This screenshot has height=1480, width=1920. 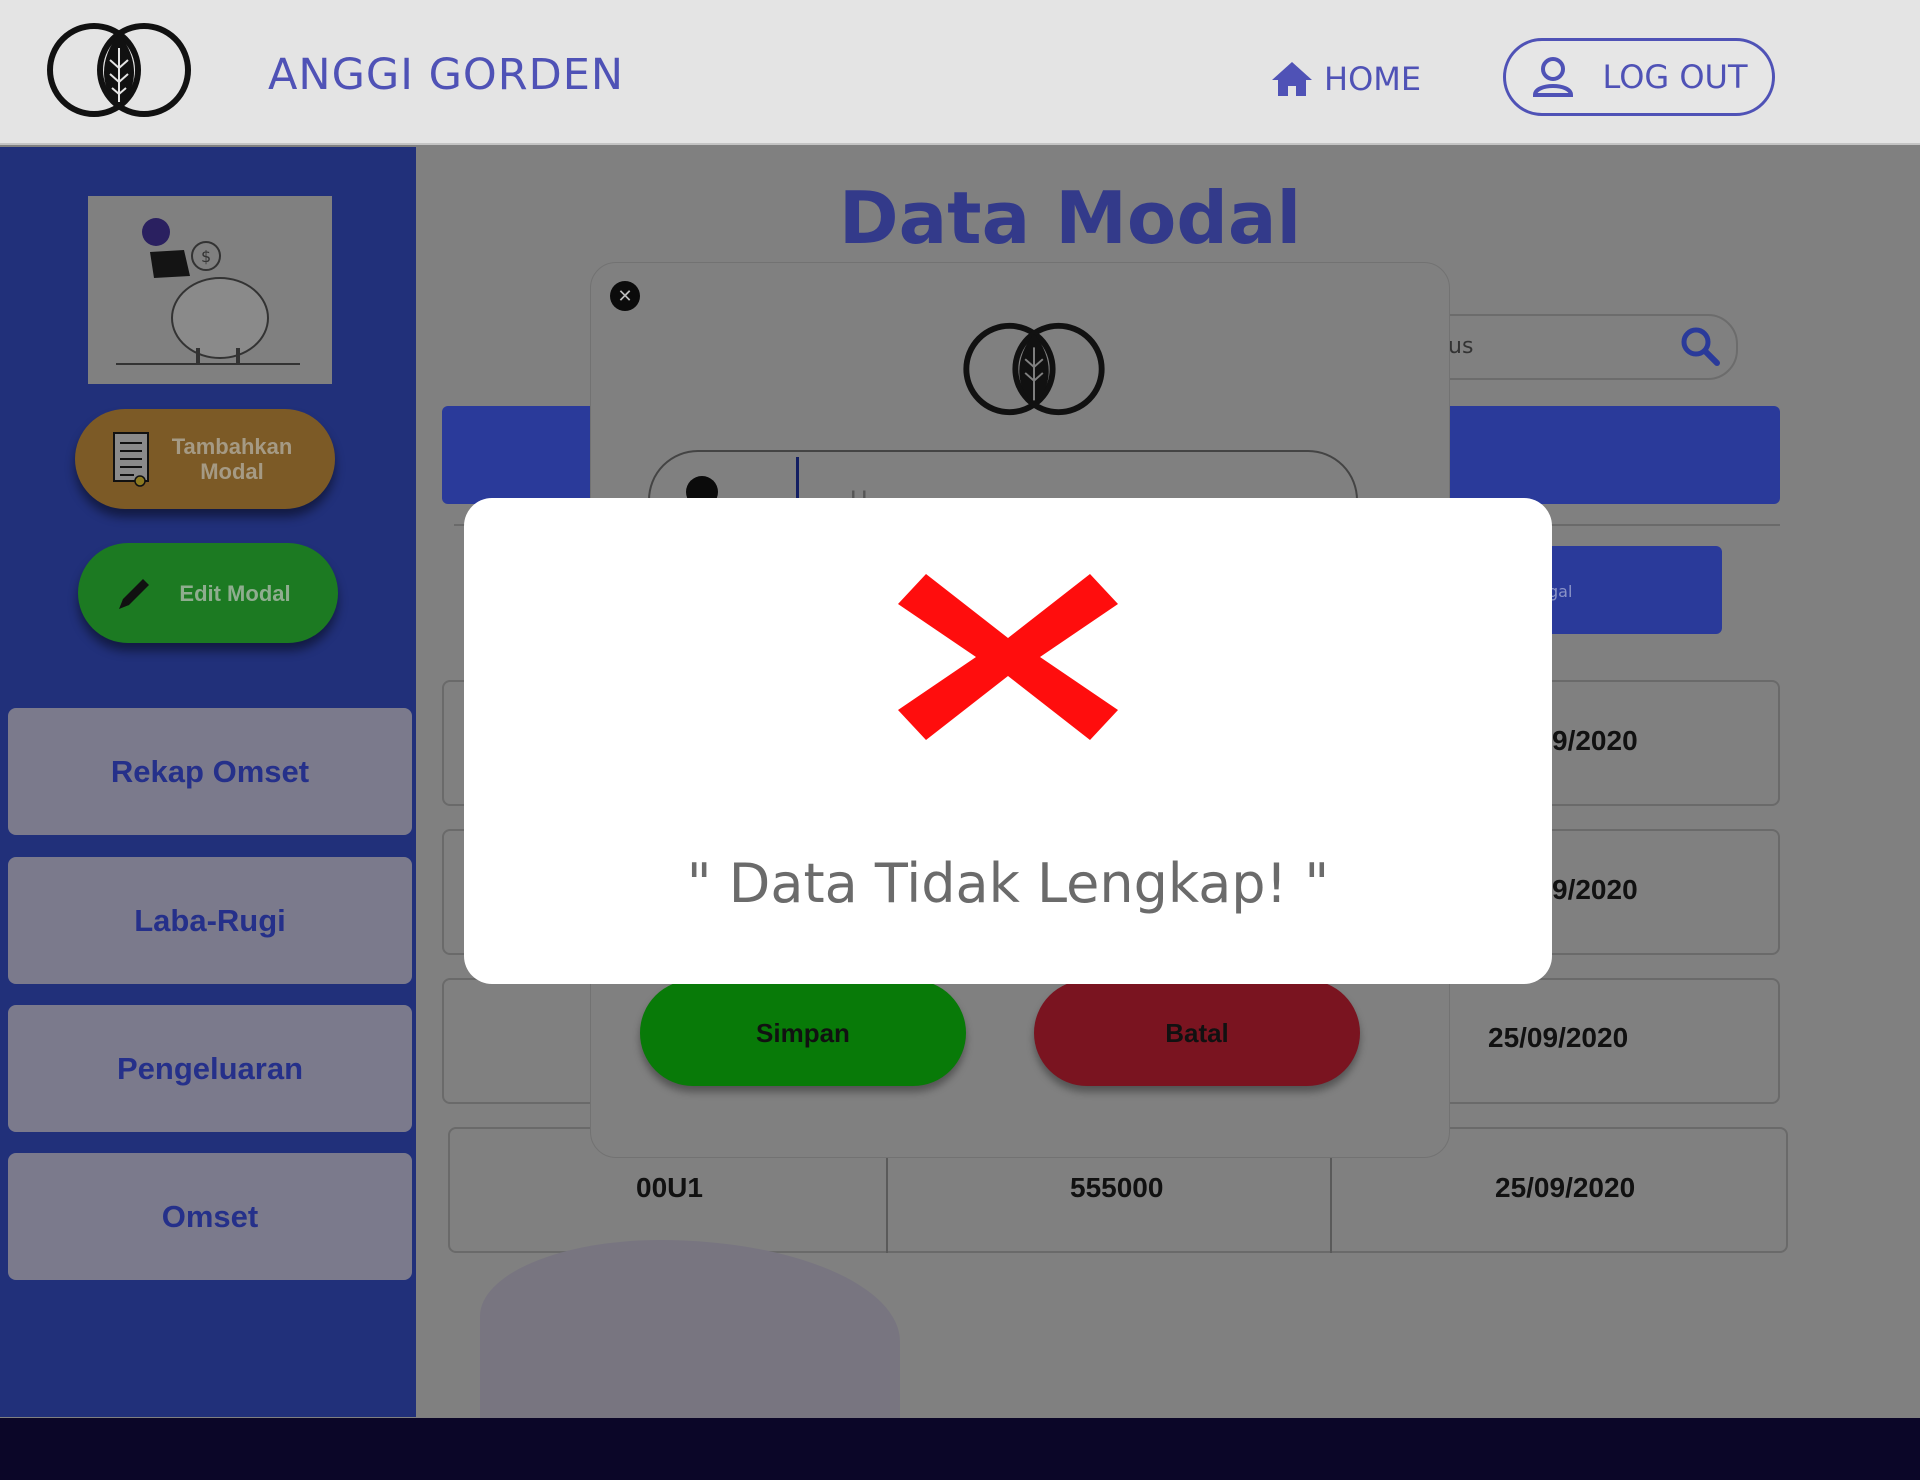 I want to click on home-link: HOME, so click(x=1345, y=79).